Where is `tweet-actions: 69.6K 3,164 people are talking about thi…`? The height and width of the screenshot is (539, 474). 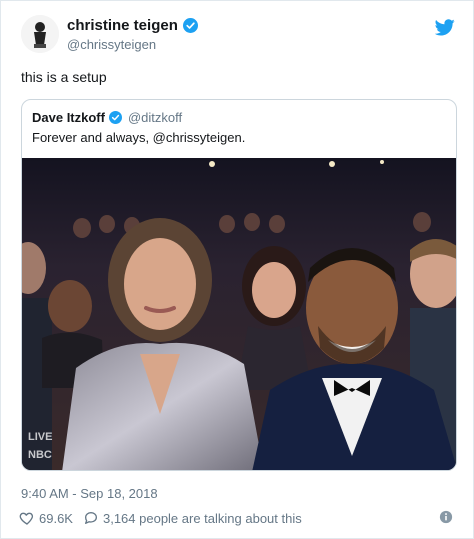 tweet-actions: 69.6K 3,164 people are talking about thi… is located at coordinates (165, 518).